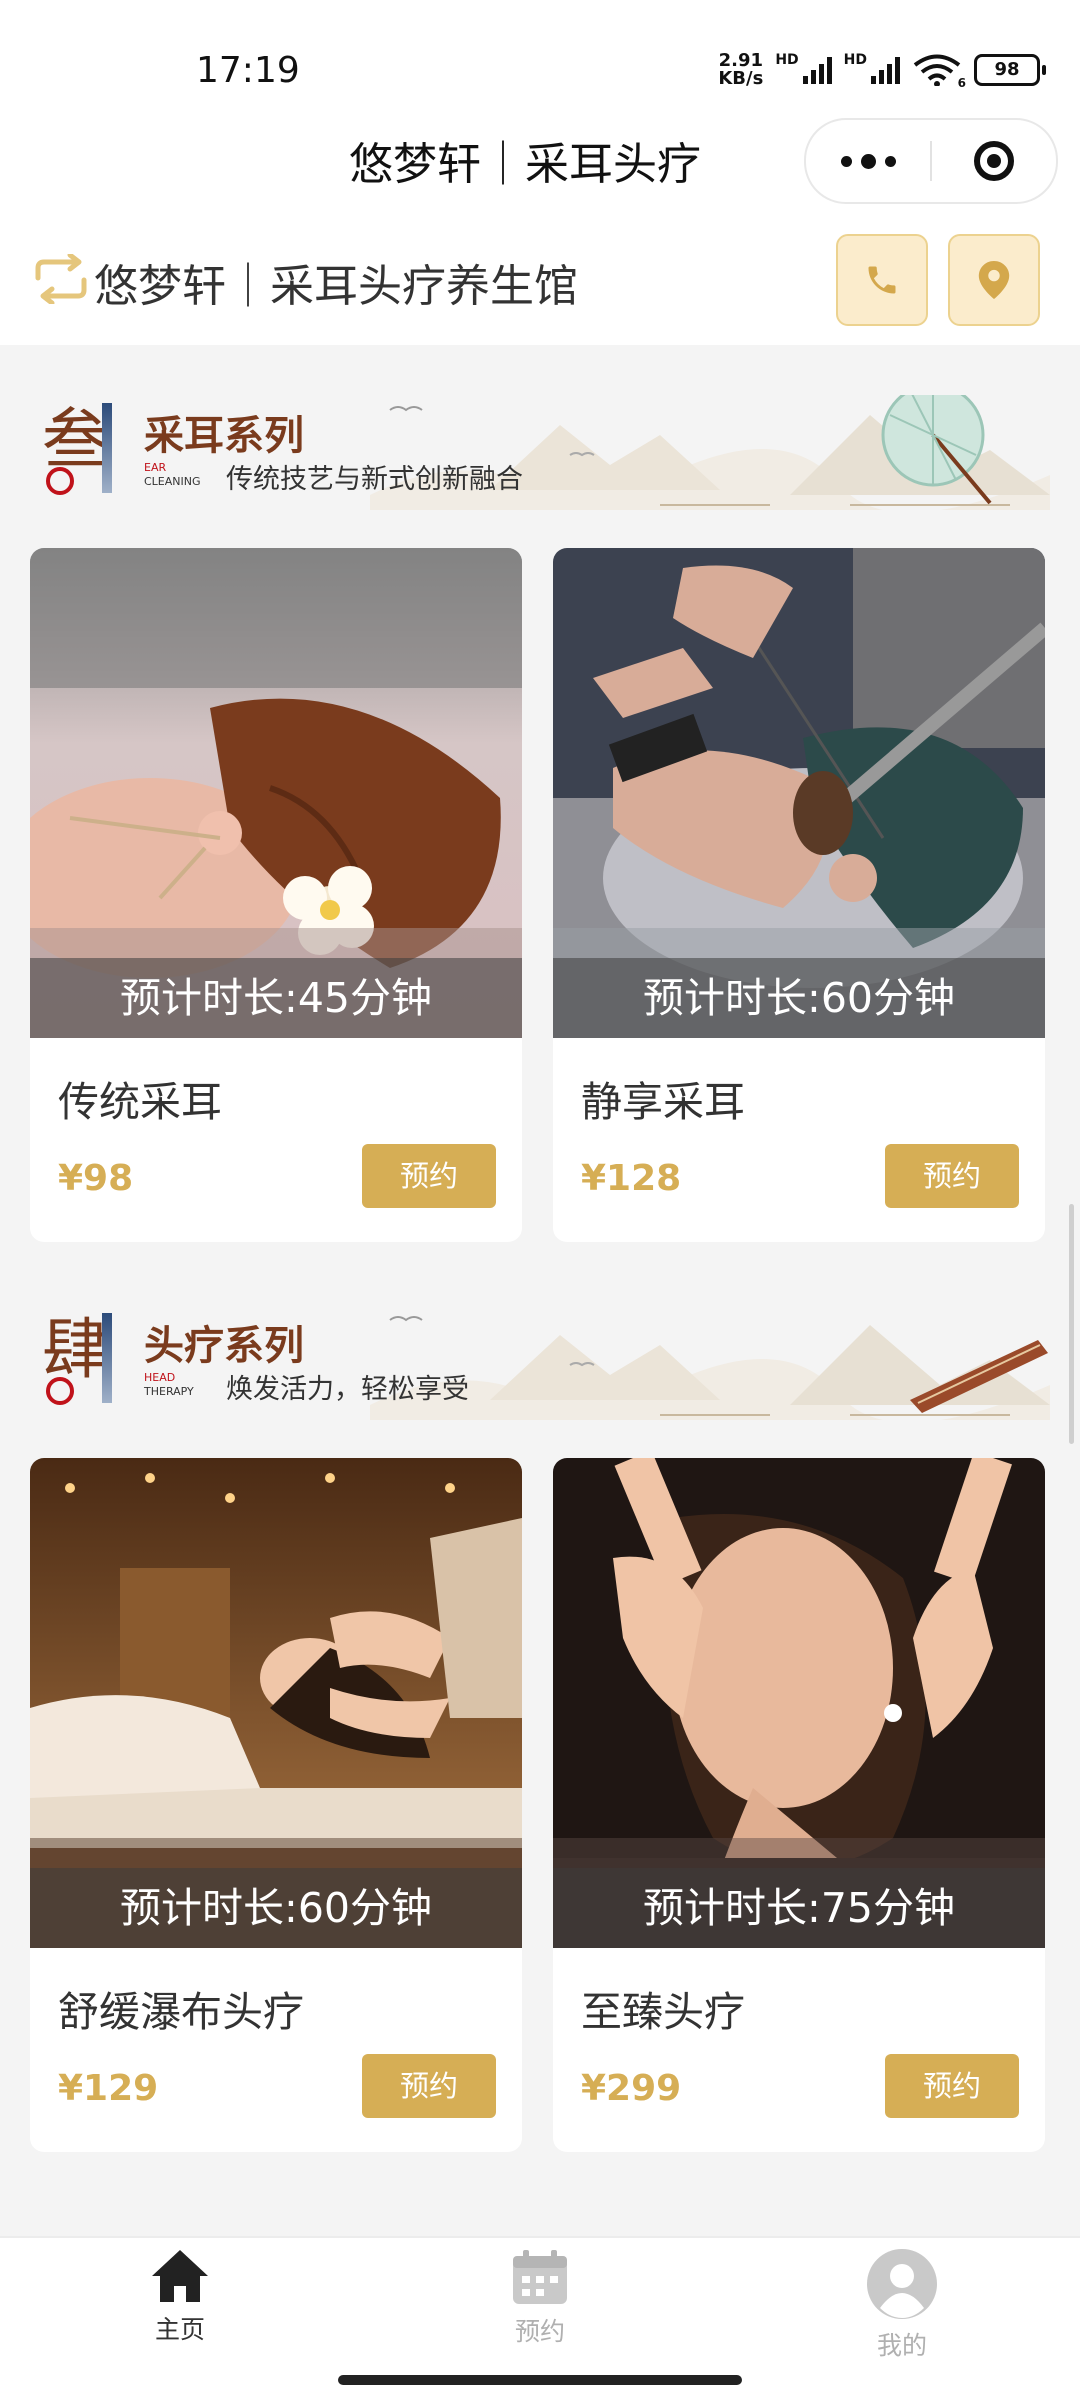 The width and height of the screenshot is (1080, 2402). What do you see at coordinates (248, 70) in the screenshot?
I see `status-time: 17:19` at bounding box center [248, 70].